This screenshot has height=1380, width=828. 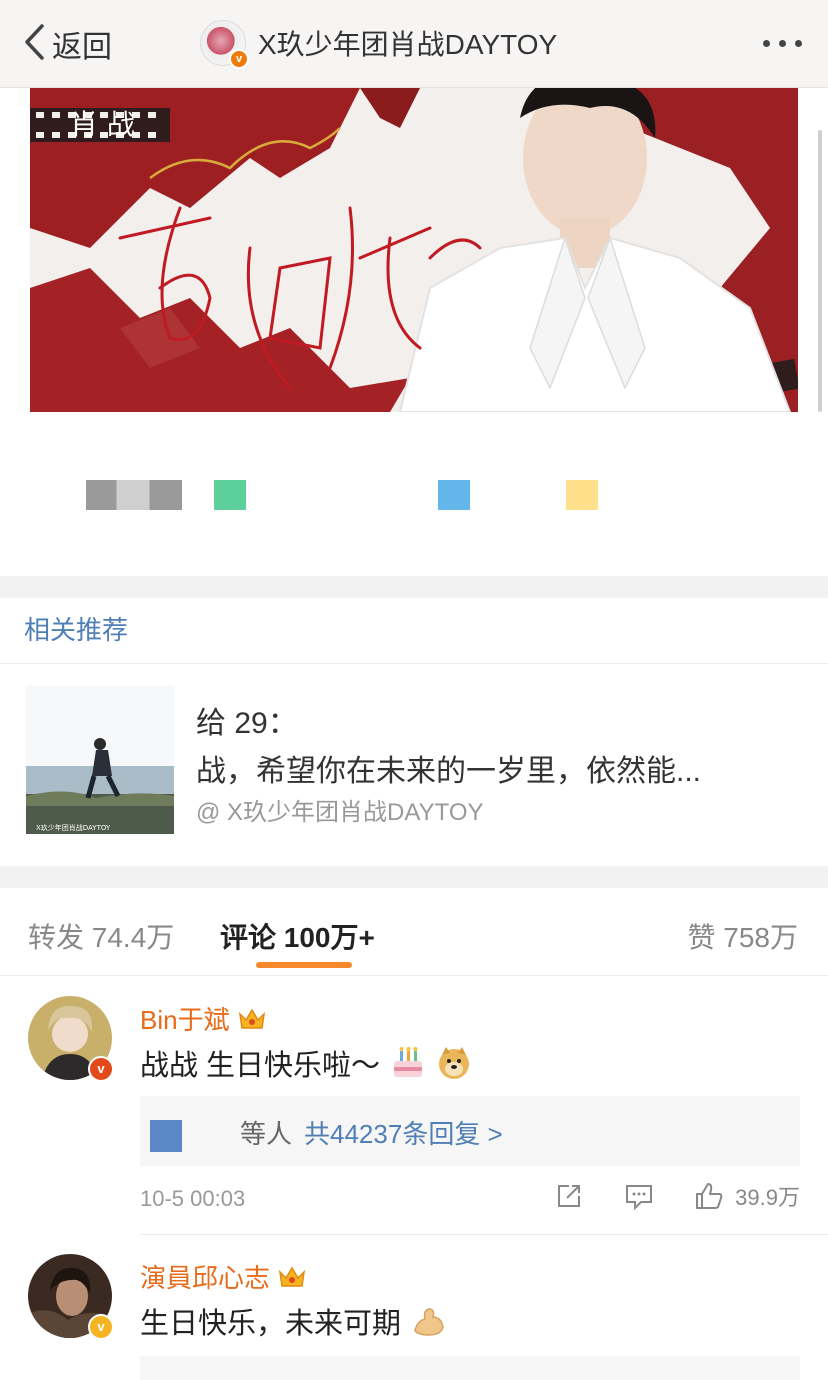 What do you see at coordinates (709, 1196) in the screenshot?
I see `like-icon` at bounding box center [709, 1196].